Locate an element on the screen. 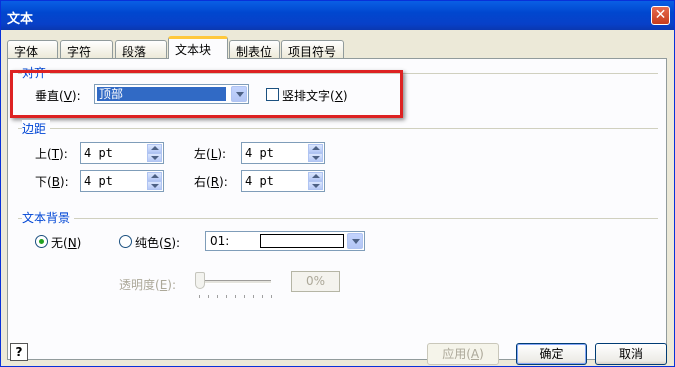 The image size is (675, 367). close-button: ✕ is located at coordinates (660, 15).